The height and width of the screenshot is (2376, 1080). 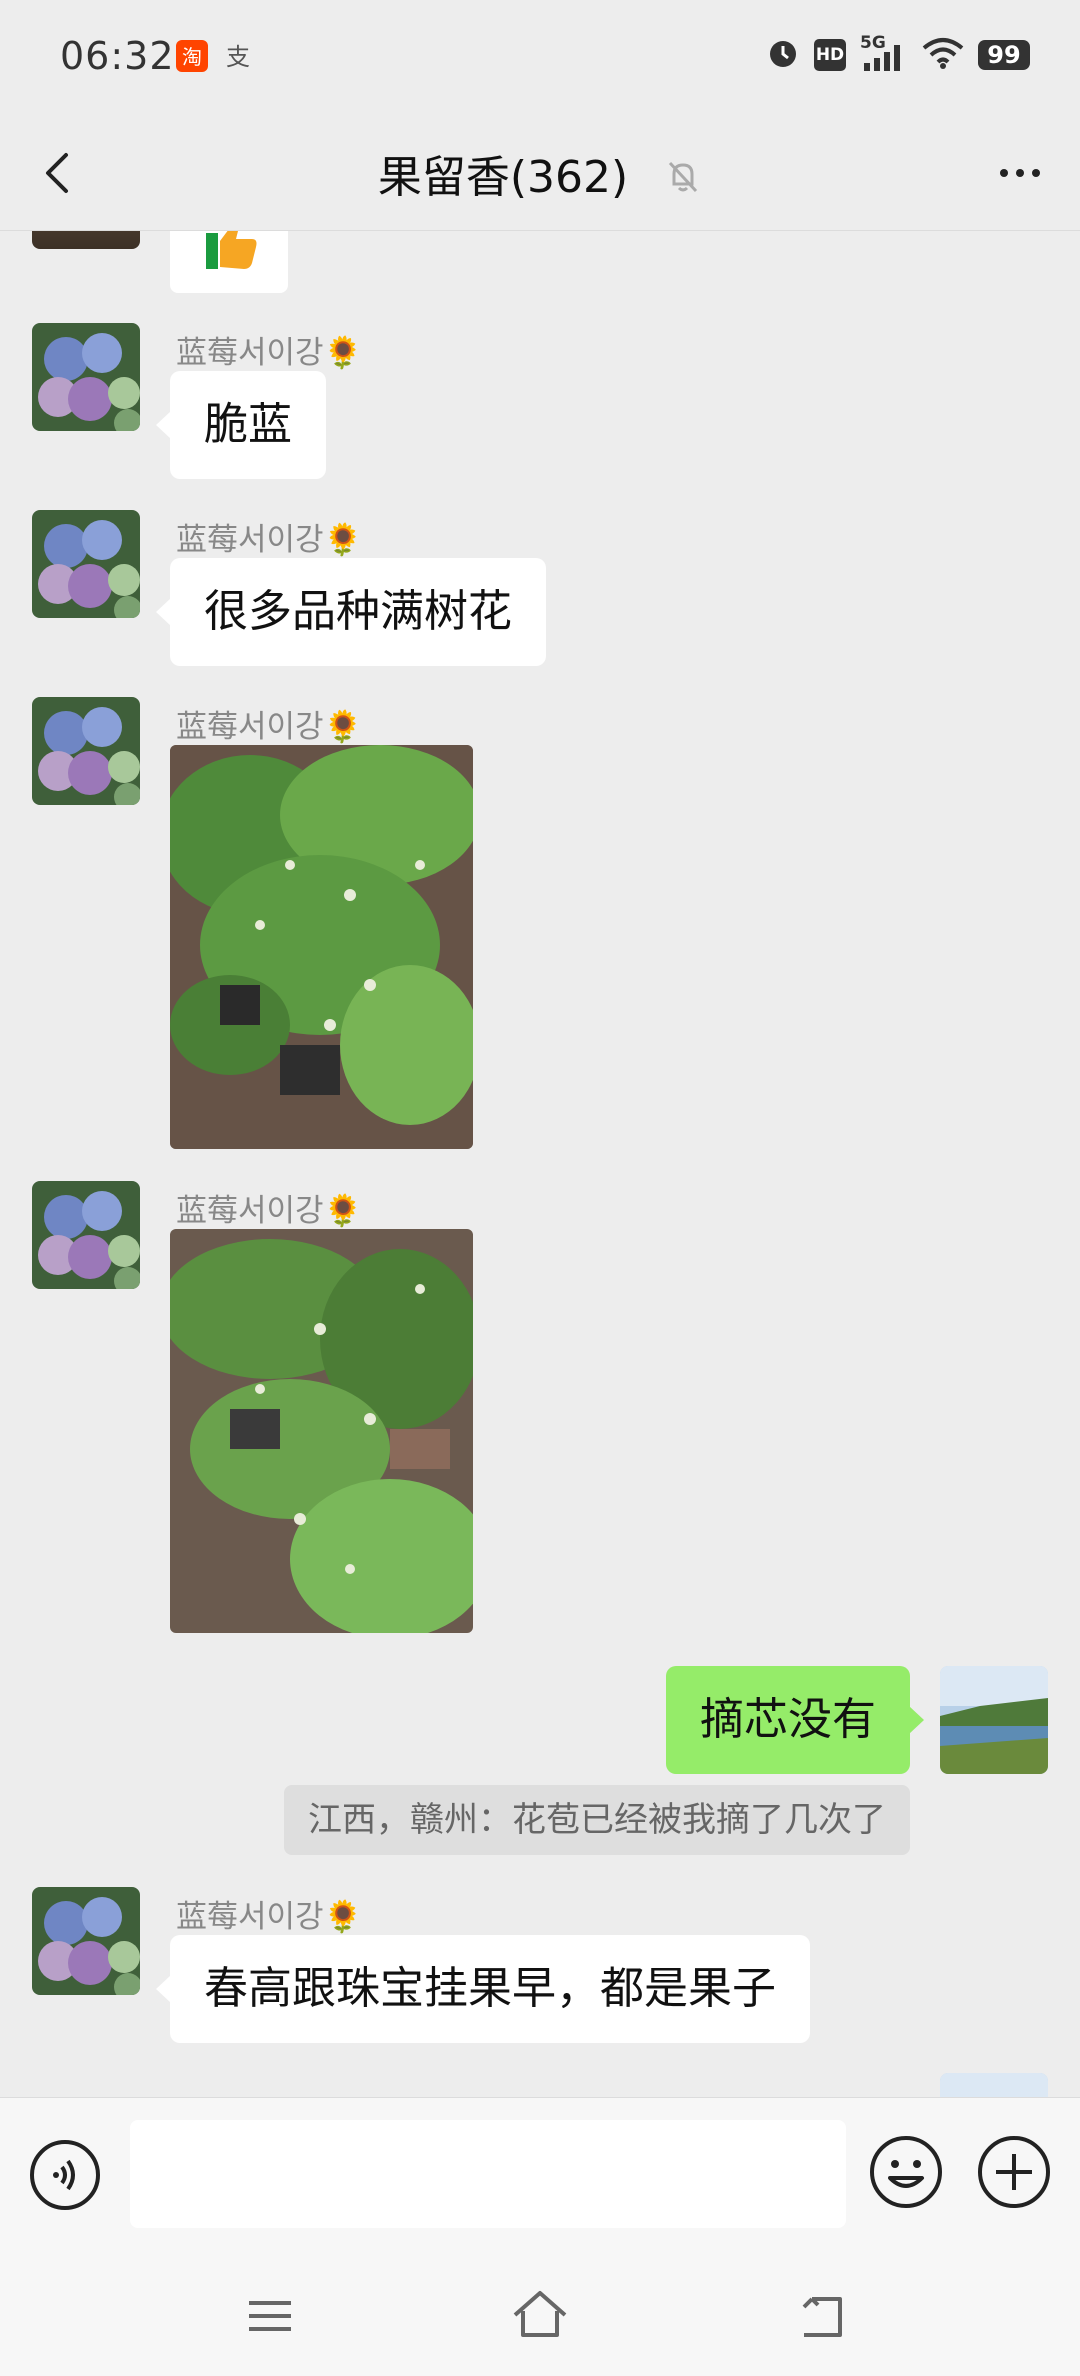 I want to click on more-button, so click(x=1020, y=173).